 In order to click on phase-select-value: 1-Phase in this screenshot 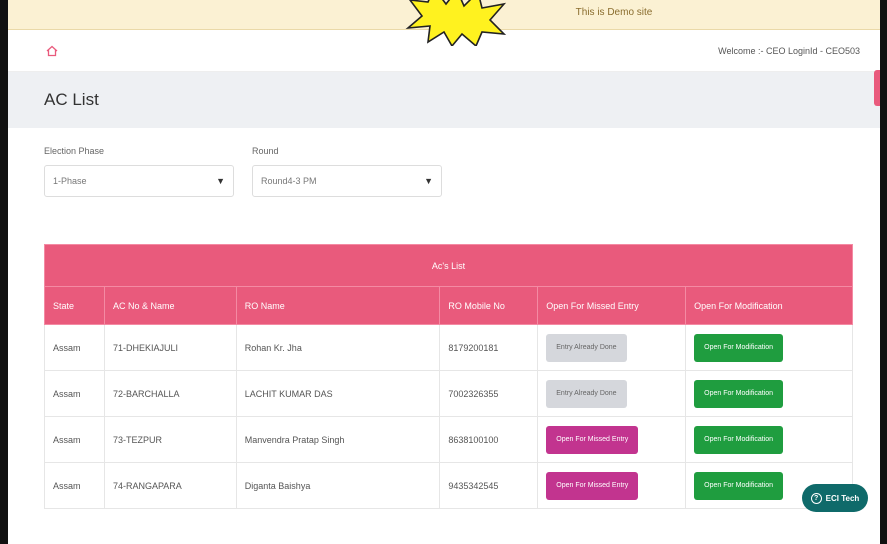, I will do `click(70, 181)`.